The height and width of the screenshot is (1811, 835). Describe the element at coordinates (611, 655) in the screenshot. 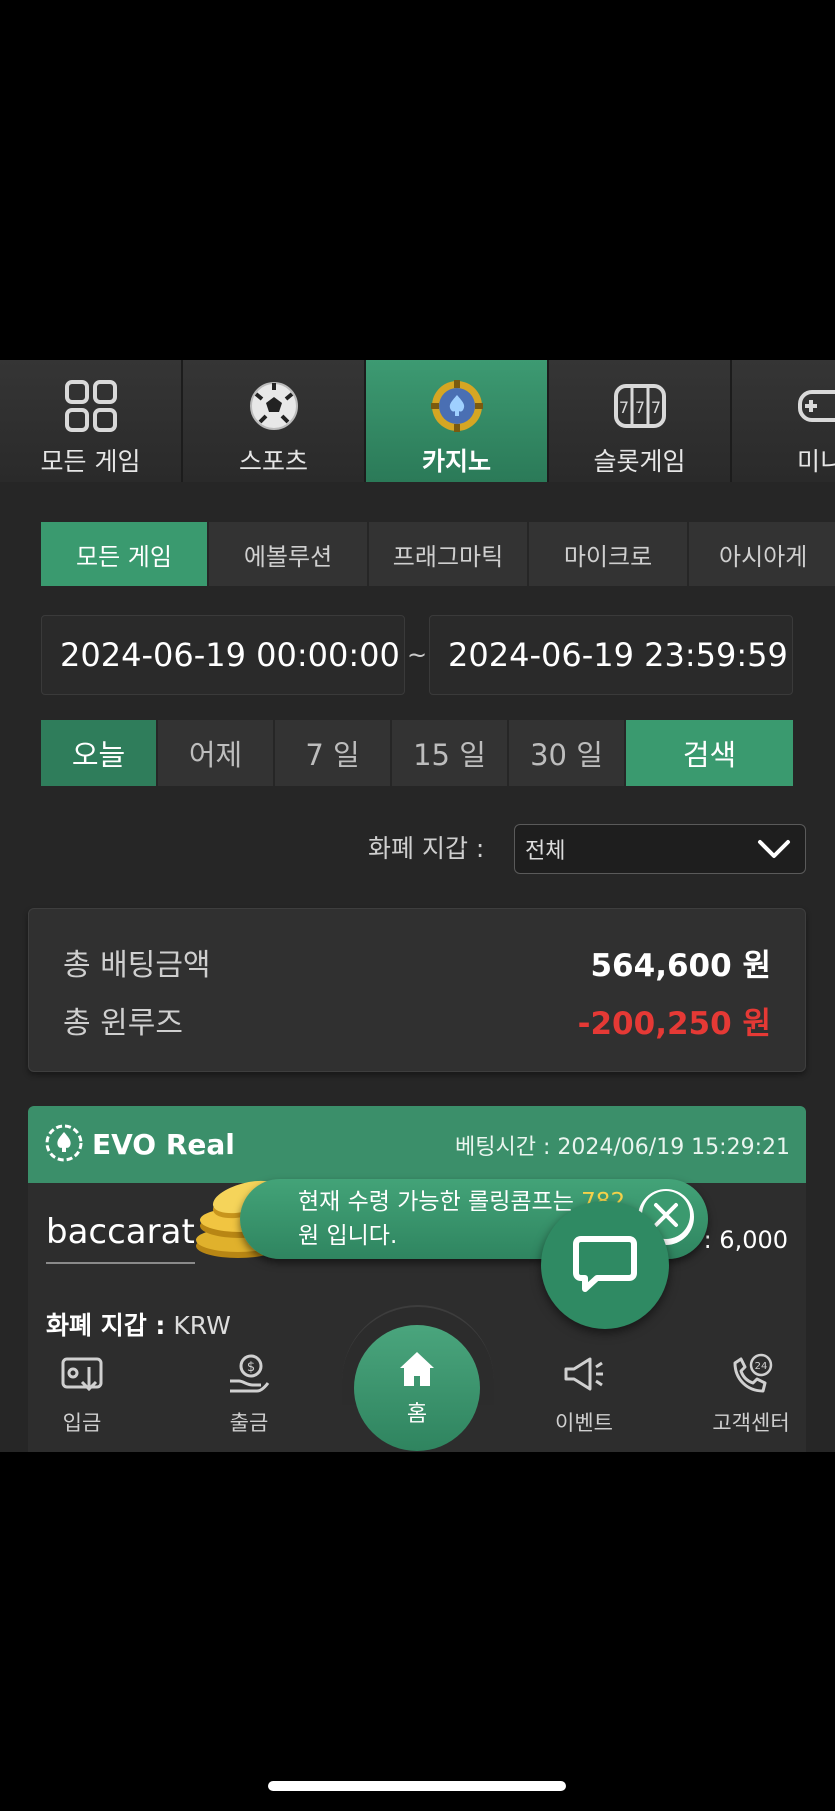

I see `end-date-input: 2024-06-19 23:59:59` at that location.